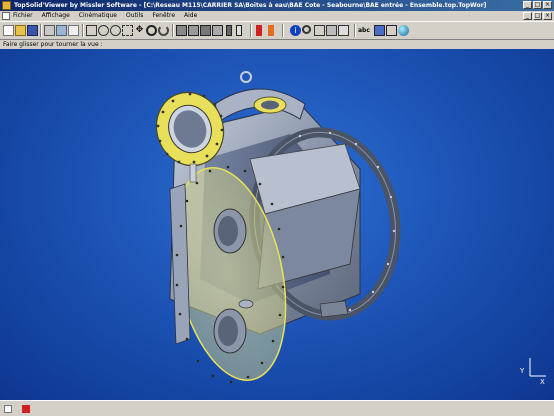 The image size is (554, 416). What do you see at coordinates (379, 30) in the screenshot?
I see `shading-icon` at bounding box center [379, 30].